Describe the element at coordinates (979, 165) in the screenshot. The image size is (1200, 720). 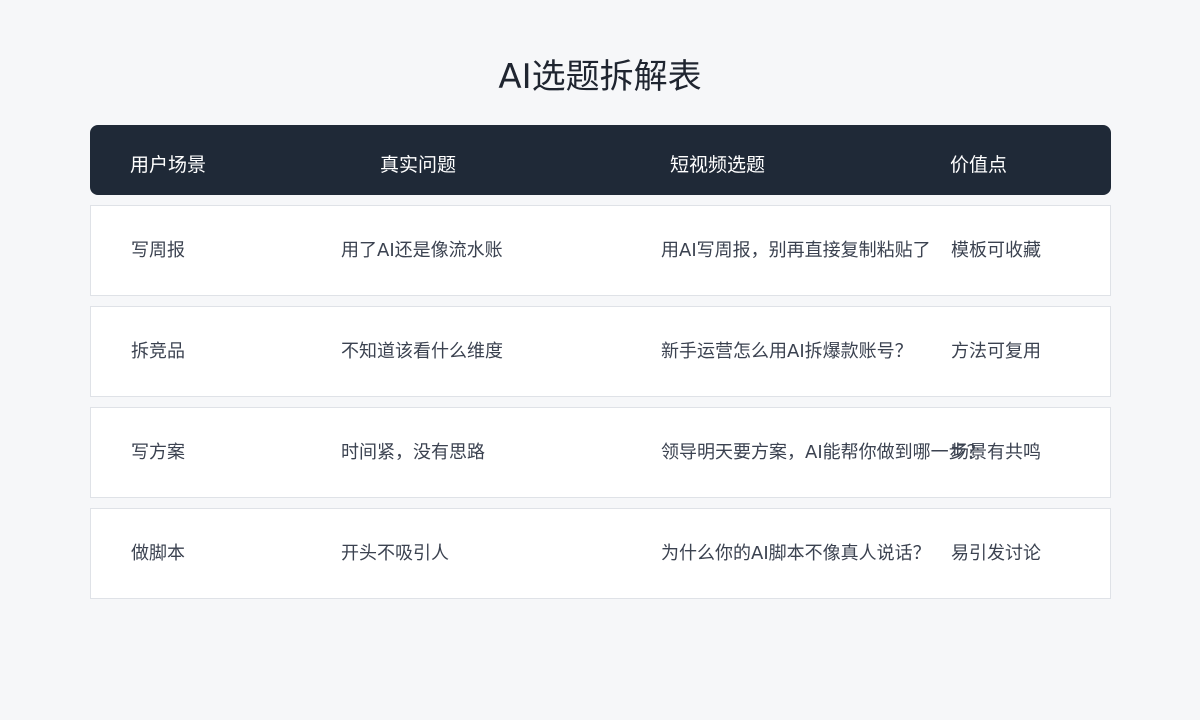
I see `header-value-point: 价值点` at that location.